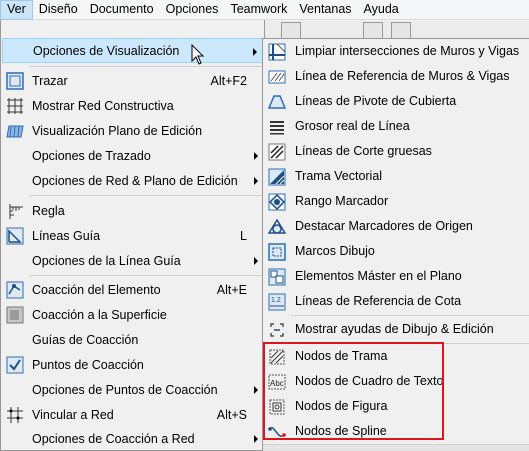 This screenshot has height=451, width=529. I want to click on menu-item-opciones-puntos-coaccion: Opciones de Puntos de Coacción, so click(133, 389).